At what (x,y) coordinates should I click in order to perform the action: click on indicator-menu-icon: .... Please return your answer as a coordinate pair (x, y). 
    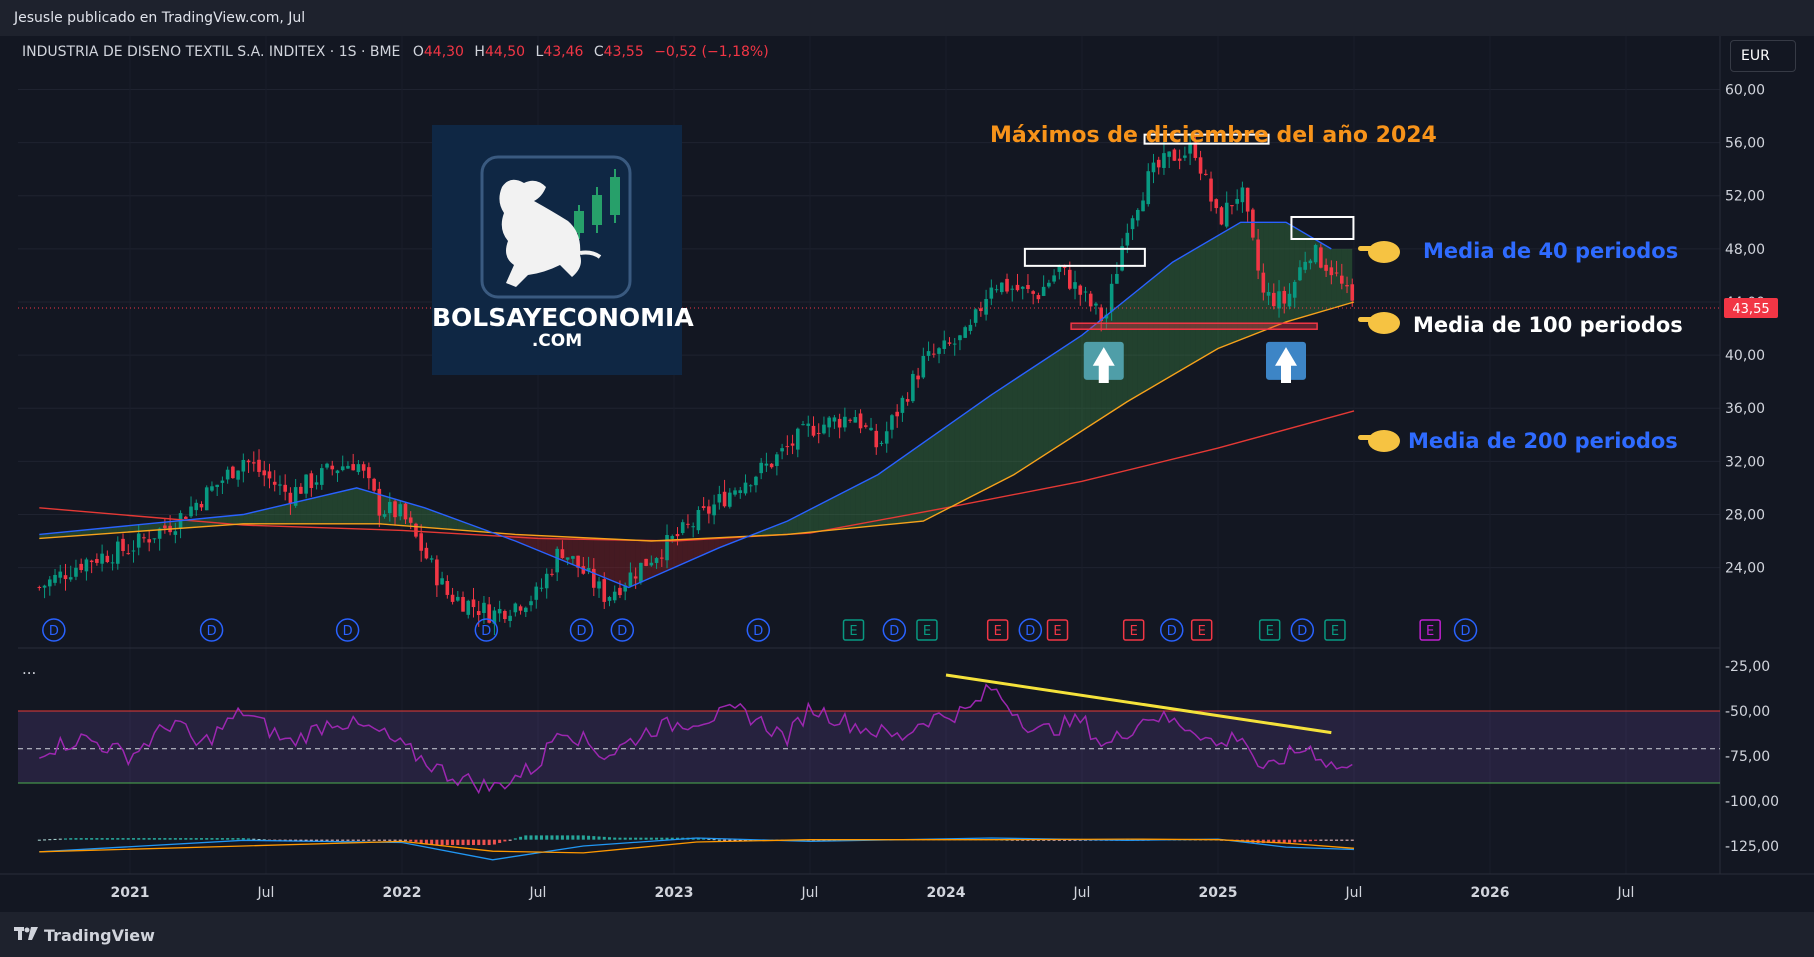
    Looking at the image, I should click on (29, 669).